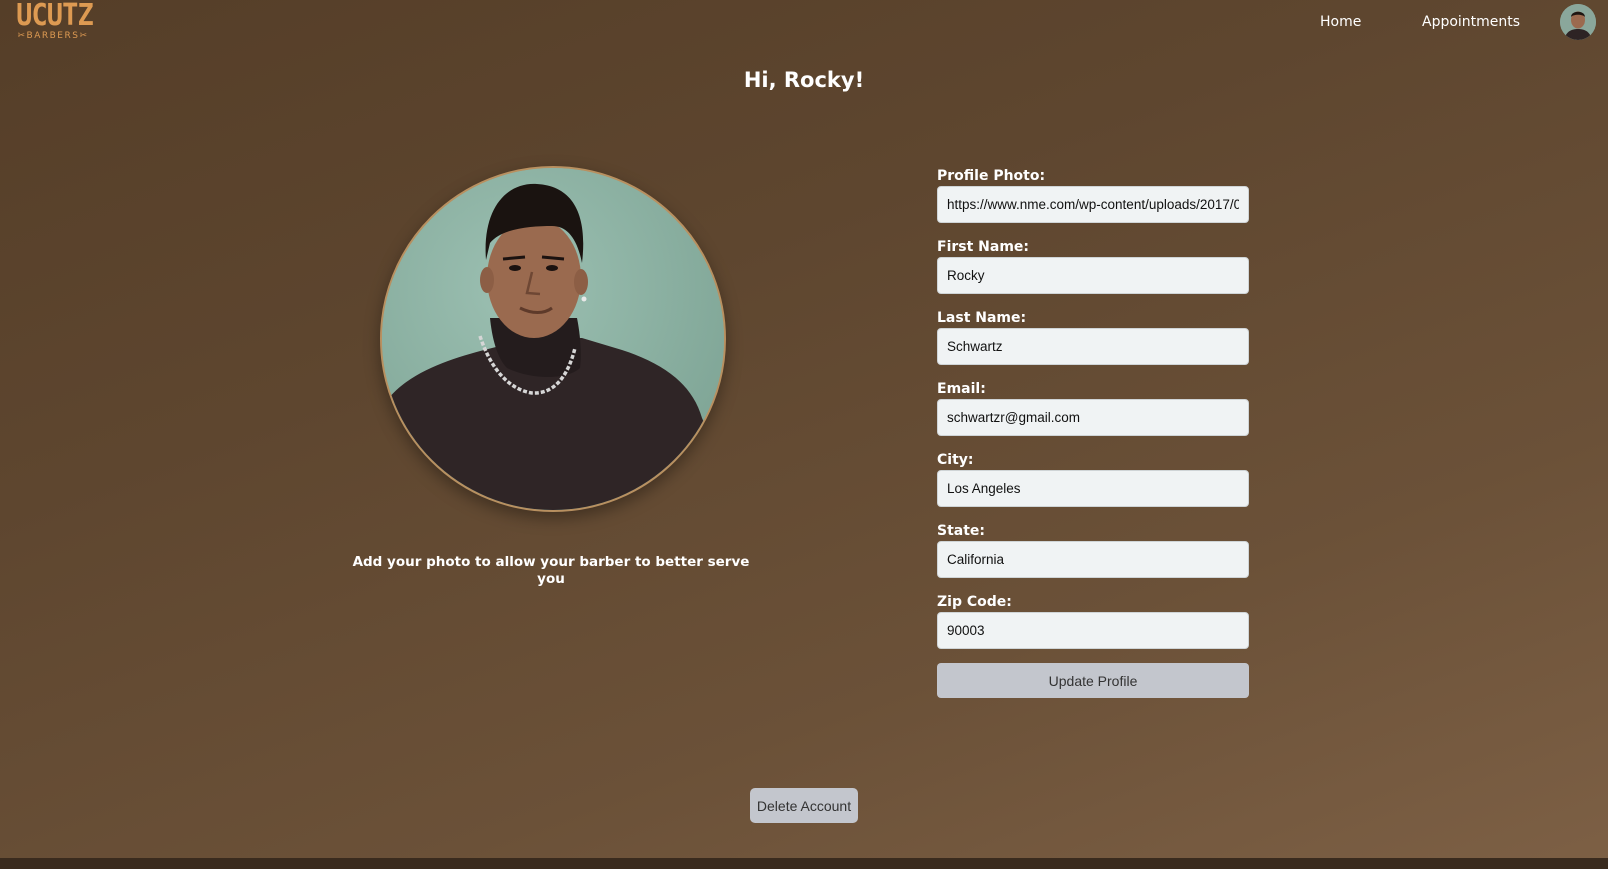  Describe the element at coordinates (1471, 22) in the screenshot. I see `nav-appointments-link: Appointments` at that location.